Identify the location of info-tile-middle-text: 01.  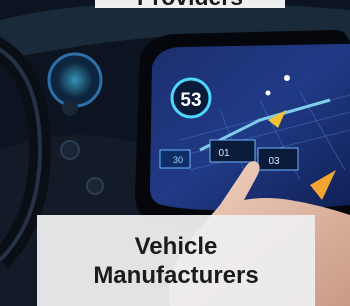
(224, 153).